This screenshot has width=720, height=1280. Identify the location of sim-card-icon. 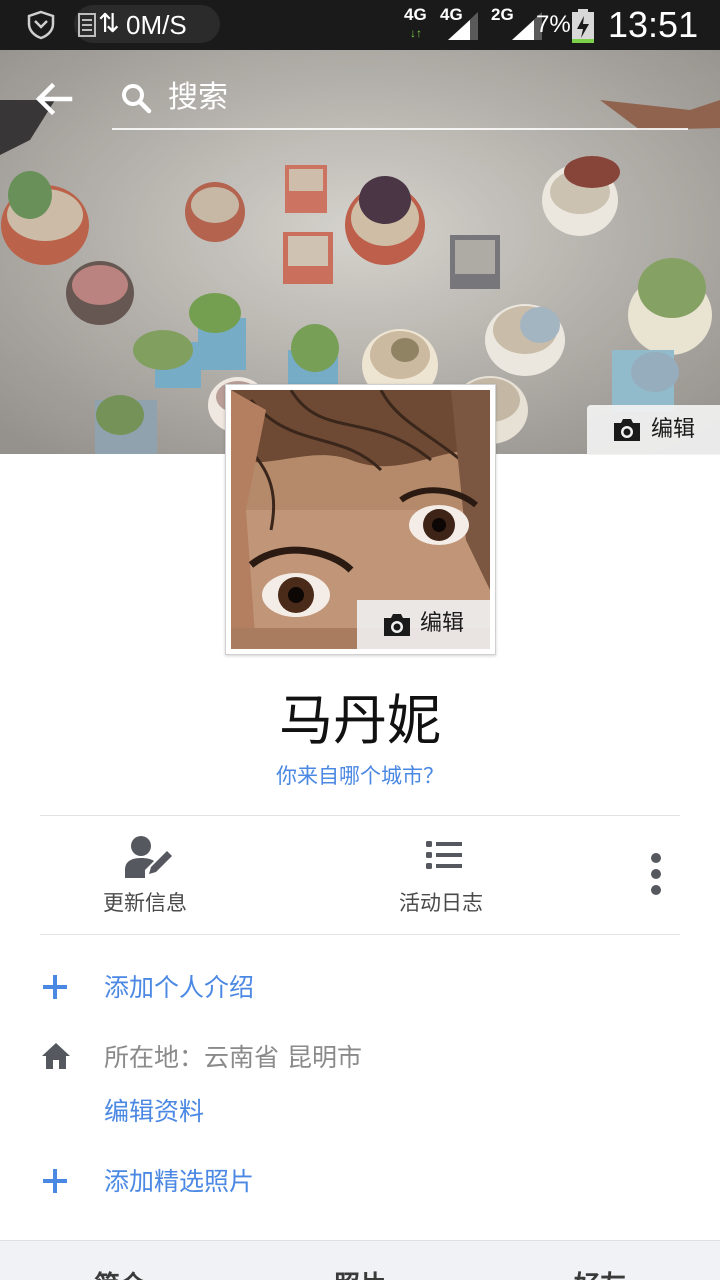
(87, 25).